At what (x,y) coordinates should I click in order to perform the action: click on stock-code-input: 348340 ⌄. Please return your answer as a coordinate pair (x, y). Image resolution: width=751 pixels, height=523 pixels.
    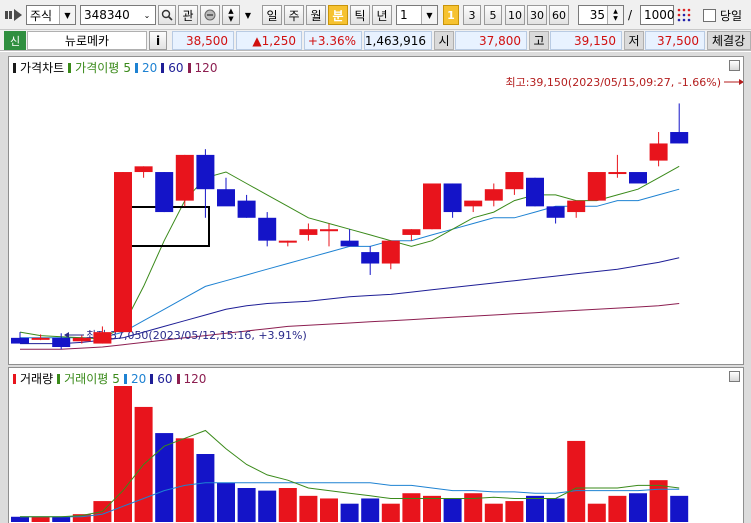
    Looking at the image, I should click on (118, 15).